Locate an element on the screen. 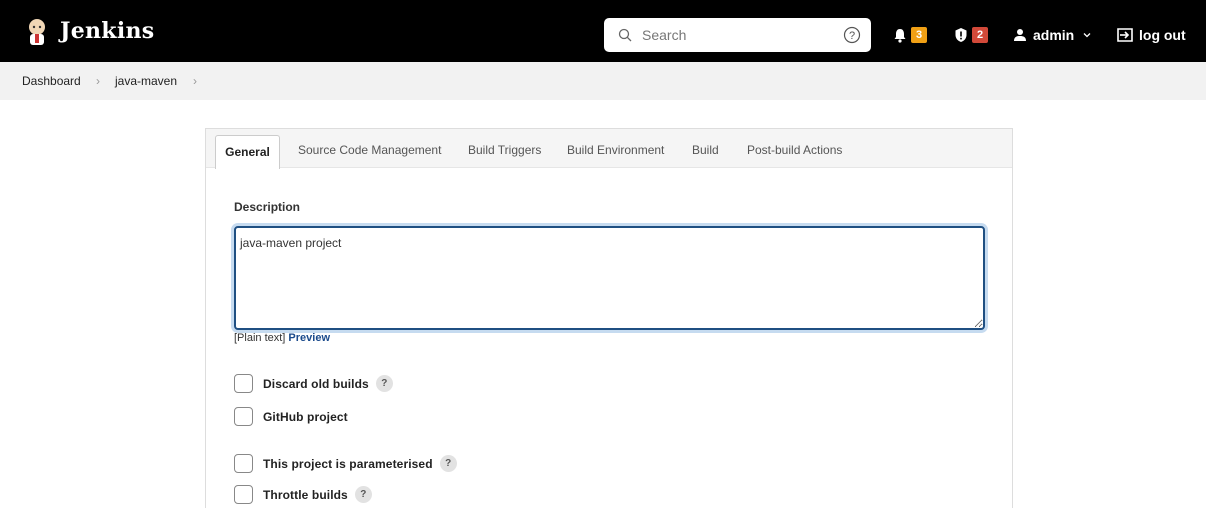  plain-text-label: [Plain text] is located at coordinates (260, 338).